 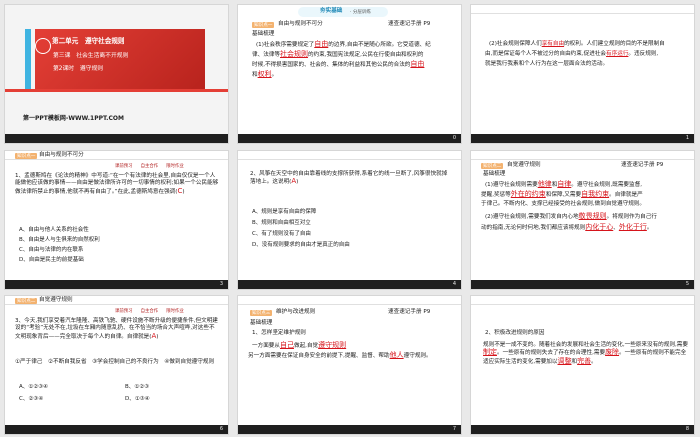 What do you see at coordinates (61, 155) in the screenshot?
I see `section-title: 自由与规则不可分` at bounding box center [61, 155].